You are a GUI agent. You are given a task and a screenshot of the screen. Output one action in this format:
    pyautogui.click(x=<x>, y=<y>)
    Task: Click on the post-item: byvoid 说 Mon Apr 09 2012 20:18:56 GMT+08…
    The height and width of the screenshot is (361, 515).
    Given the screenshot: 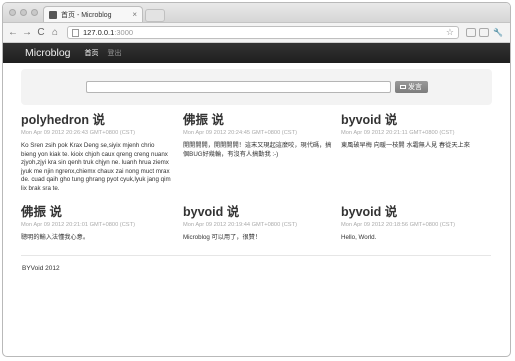 What is the action you would take?
    pyautogui.click(x=416, y=222)
    